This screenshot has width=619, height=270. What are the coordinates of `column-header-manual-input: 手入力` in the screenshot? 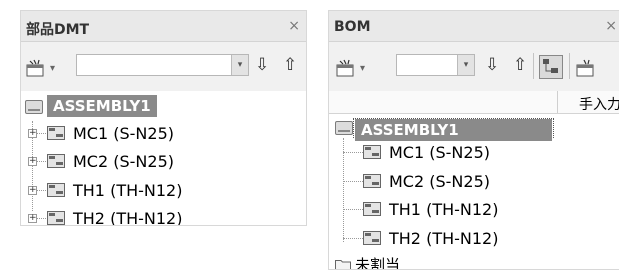 It's located at (599, 104).